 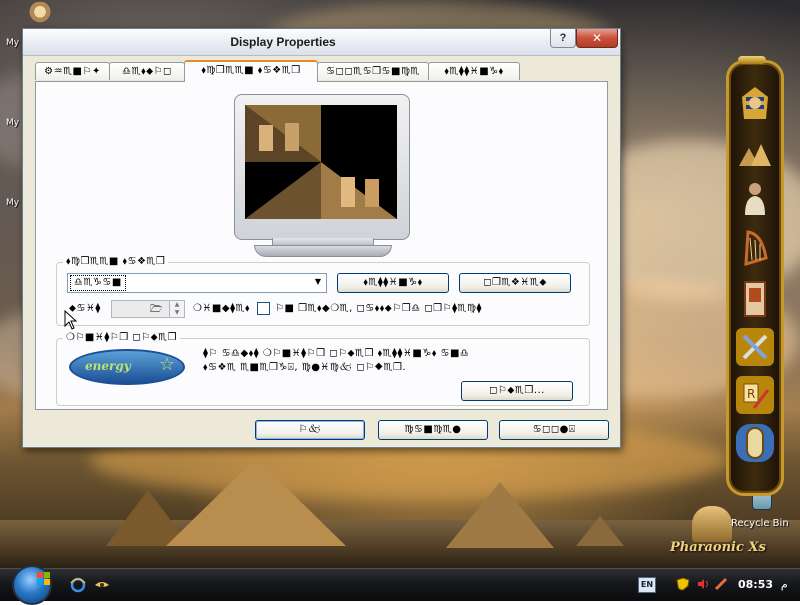 What do you see at coordinates (323, 251) in the screenshot?
I see `monitor-stand` at bounding box center [323, 251].